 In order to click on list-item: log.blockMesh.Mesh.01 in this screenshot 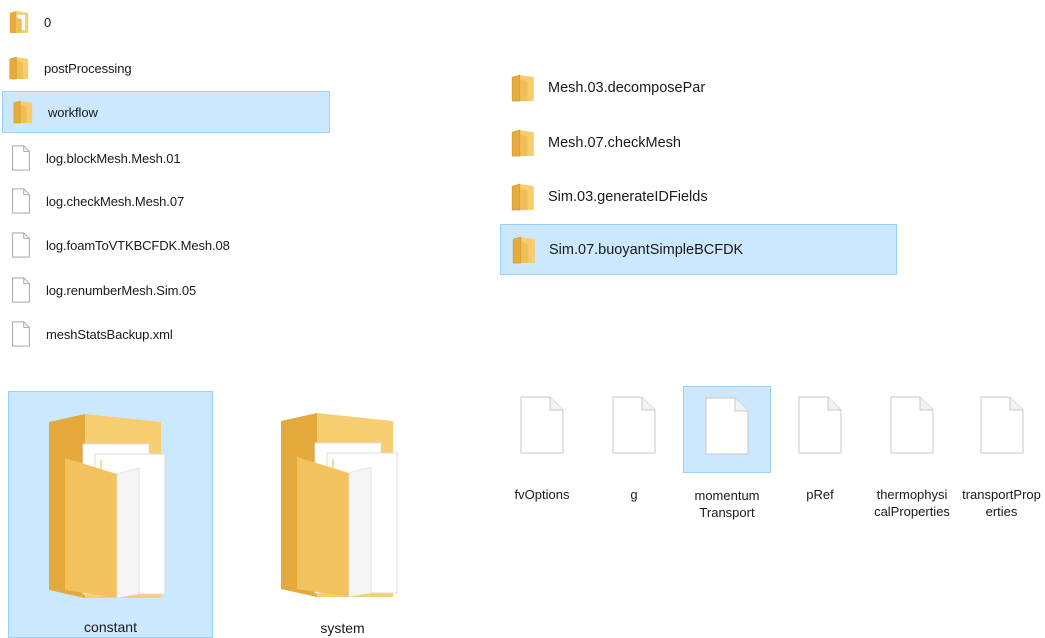, I will do `click(95, 158)`.